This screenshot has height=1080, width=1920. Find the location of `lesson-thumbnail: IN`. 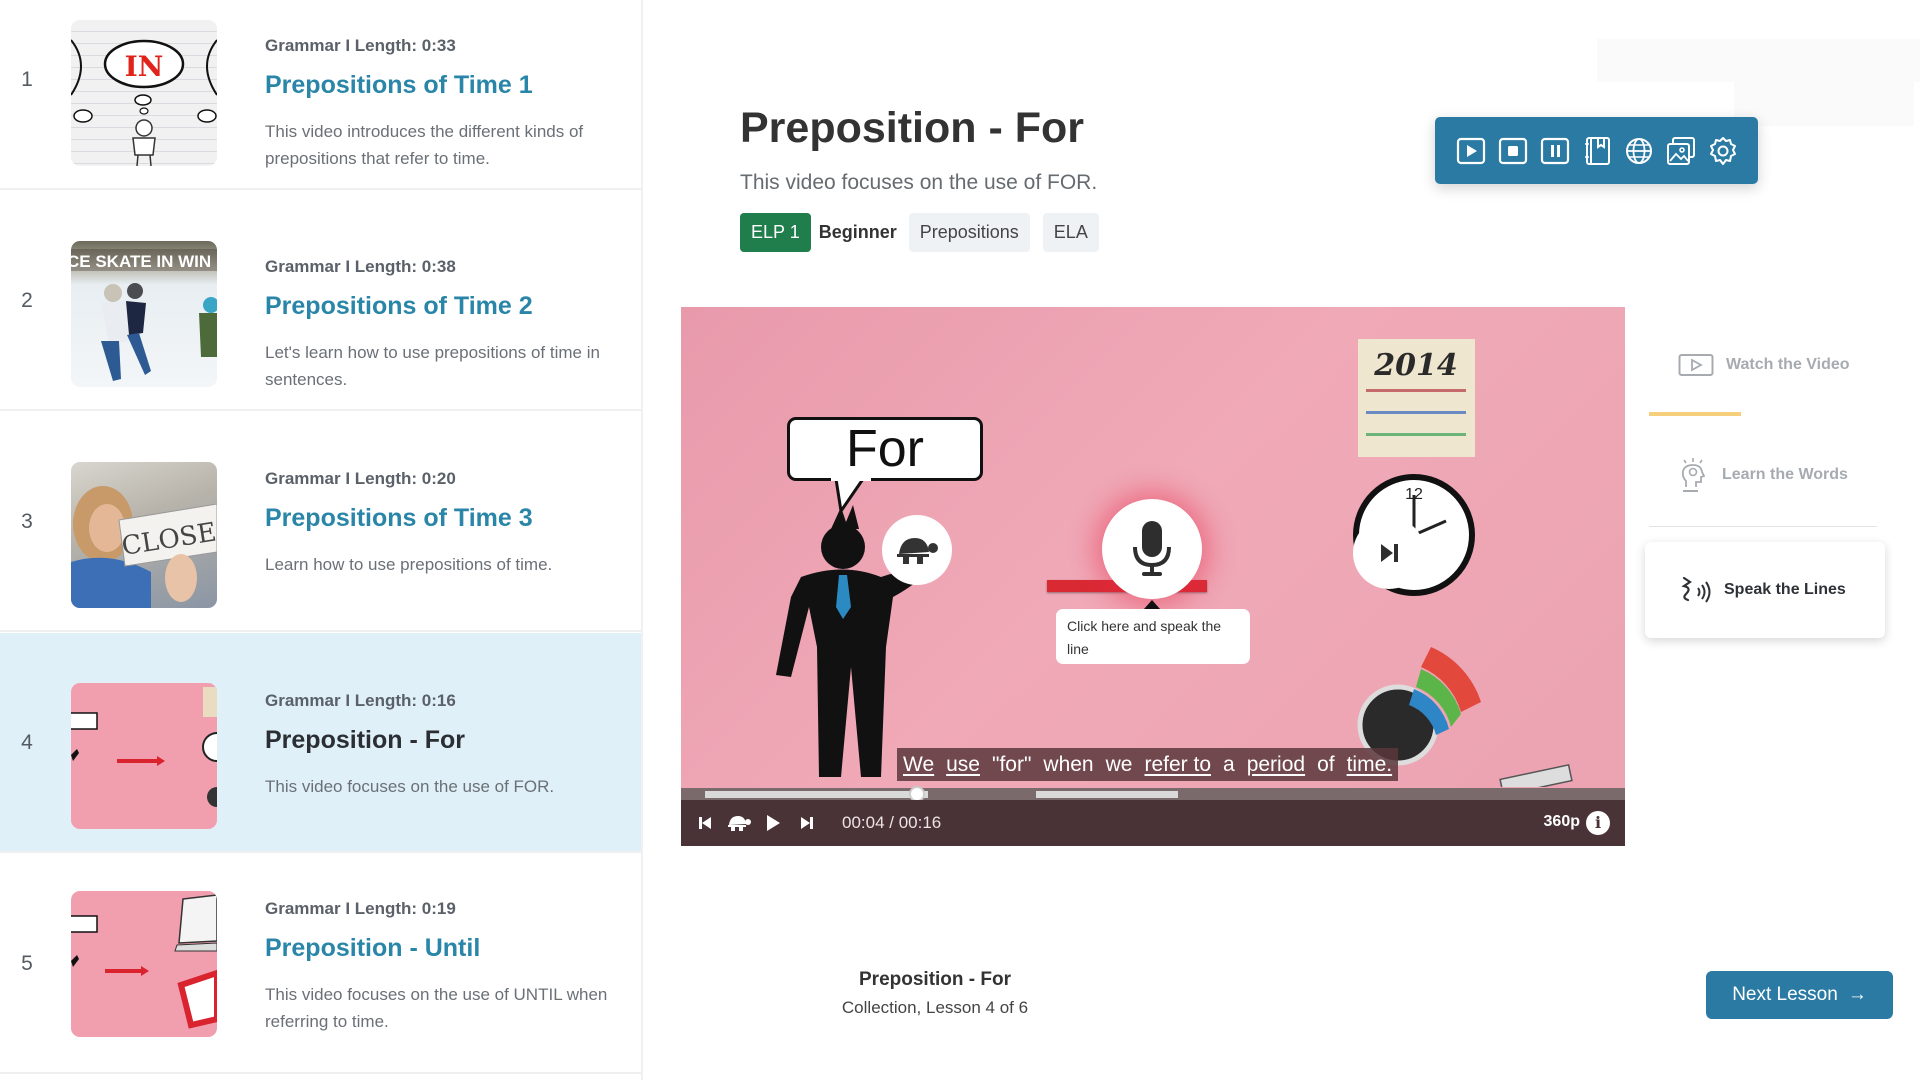

lesson-thumbnail: IN is located at coordinates (144, 93).